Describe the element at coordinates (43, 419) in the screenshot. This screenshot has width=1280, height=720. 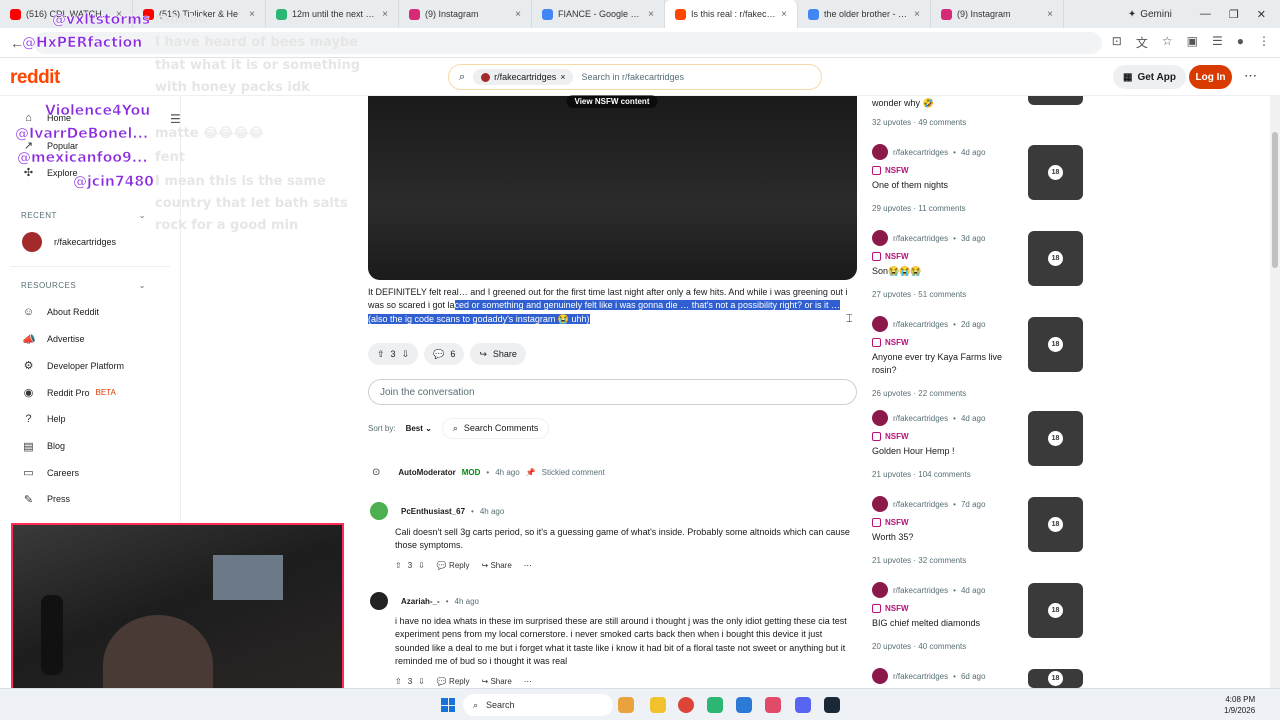
I see `sidebar-item-help: ? Help` at that location.